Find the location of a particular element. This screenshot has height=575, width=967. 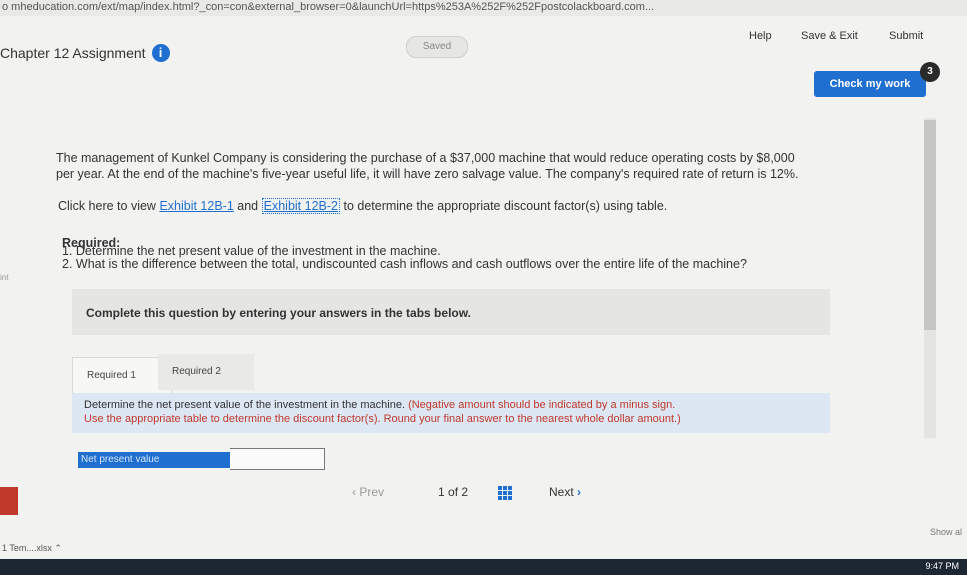

submit-link: Submit is located at coordinates (906, 36).